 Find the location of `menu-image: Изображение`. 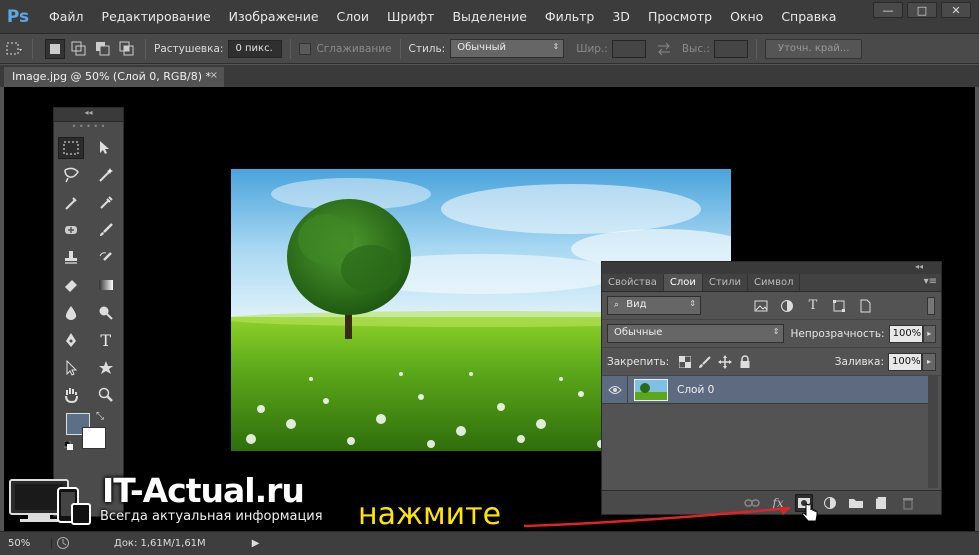

menu-image: Изображение is located at coordinates (274, 17).